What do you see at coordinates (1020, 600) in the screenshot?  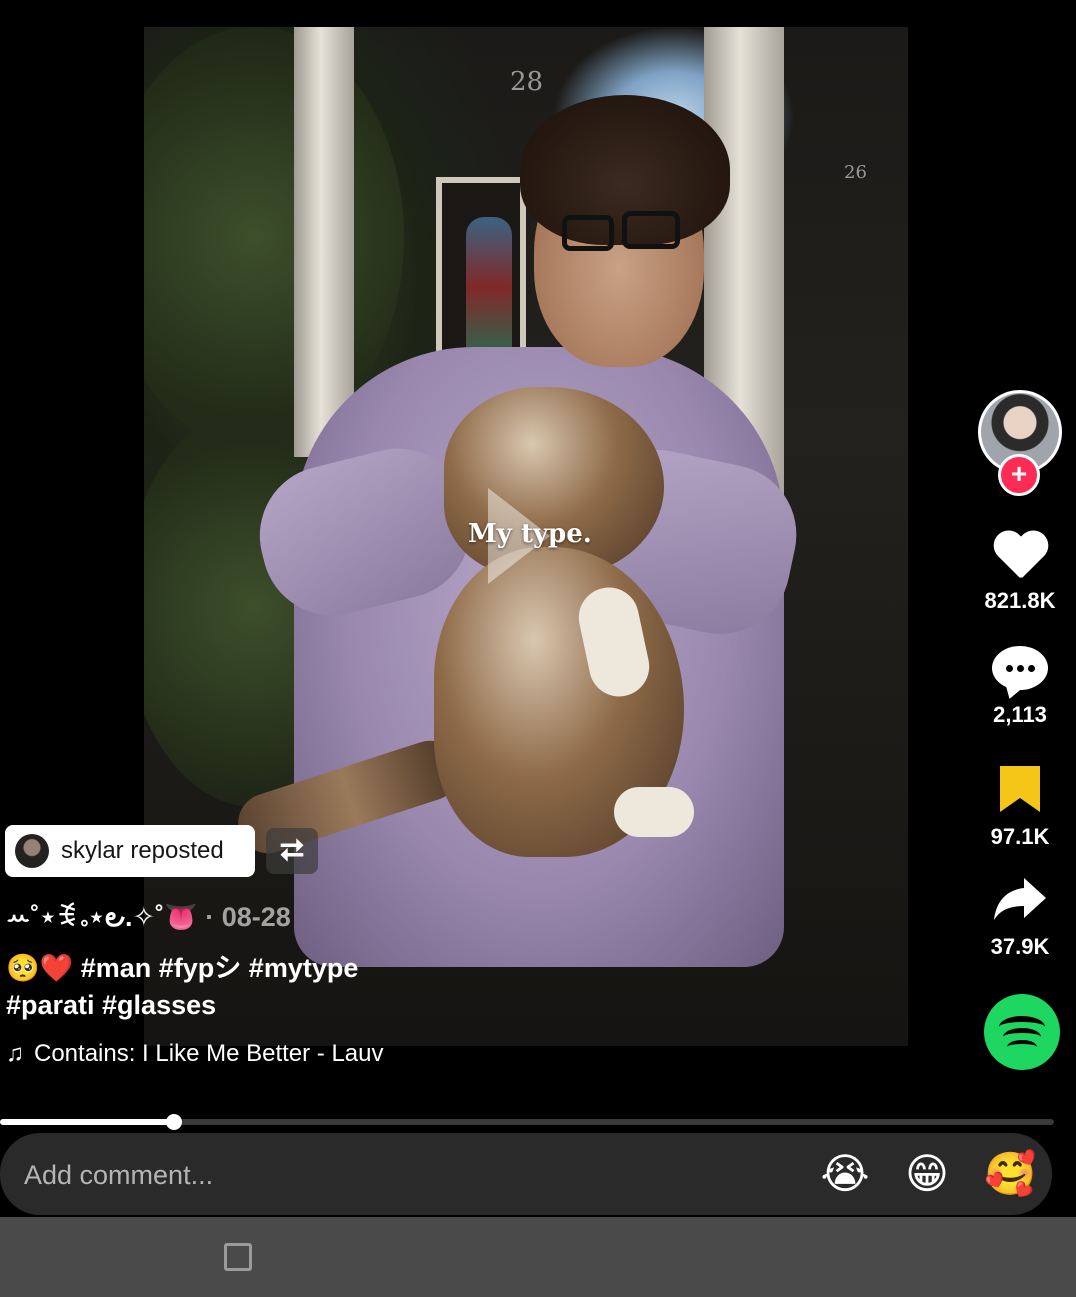 I see `like-count: 821.8K` at bounding box center [1020, 600].